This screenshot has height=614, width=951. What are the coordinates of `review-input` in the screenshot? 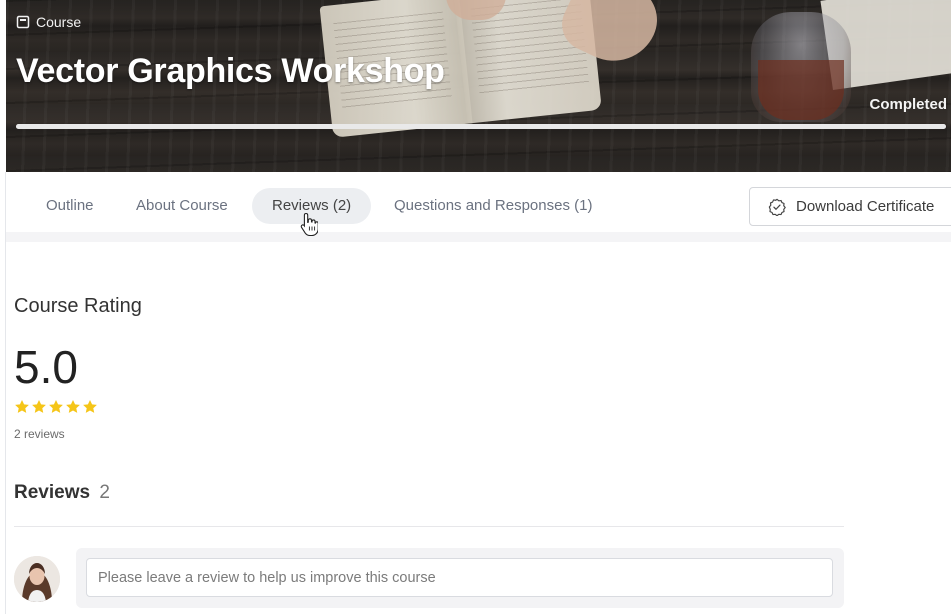 It's located at (459, 577).